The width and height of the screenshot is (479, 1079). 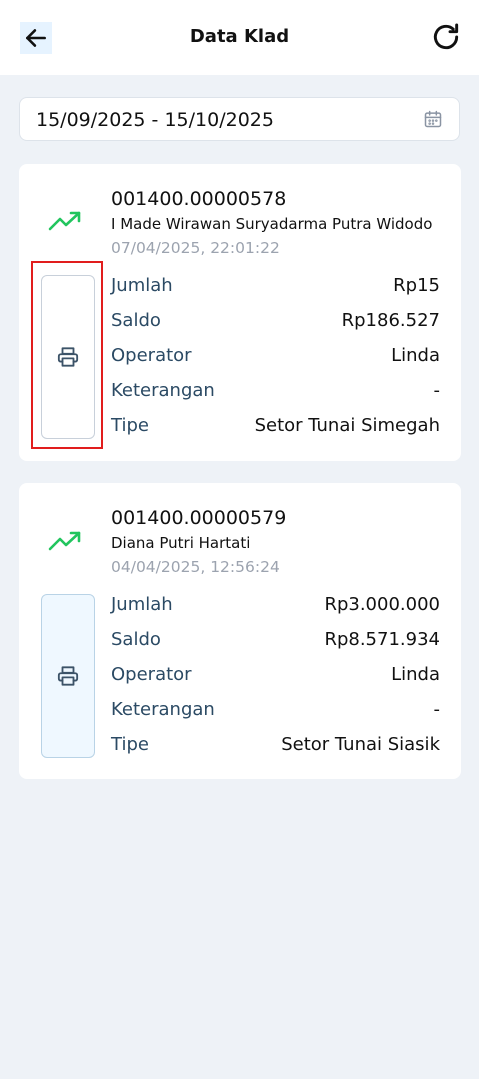 What do you see at coordinates (199, 199) in the screenshot?
I see `account-number: 001400.00000578` at bounding box center [199, 199].